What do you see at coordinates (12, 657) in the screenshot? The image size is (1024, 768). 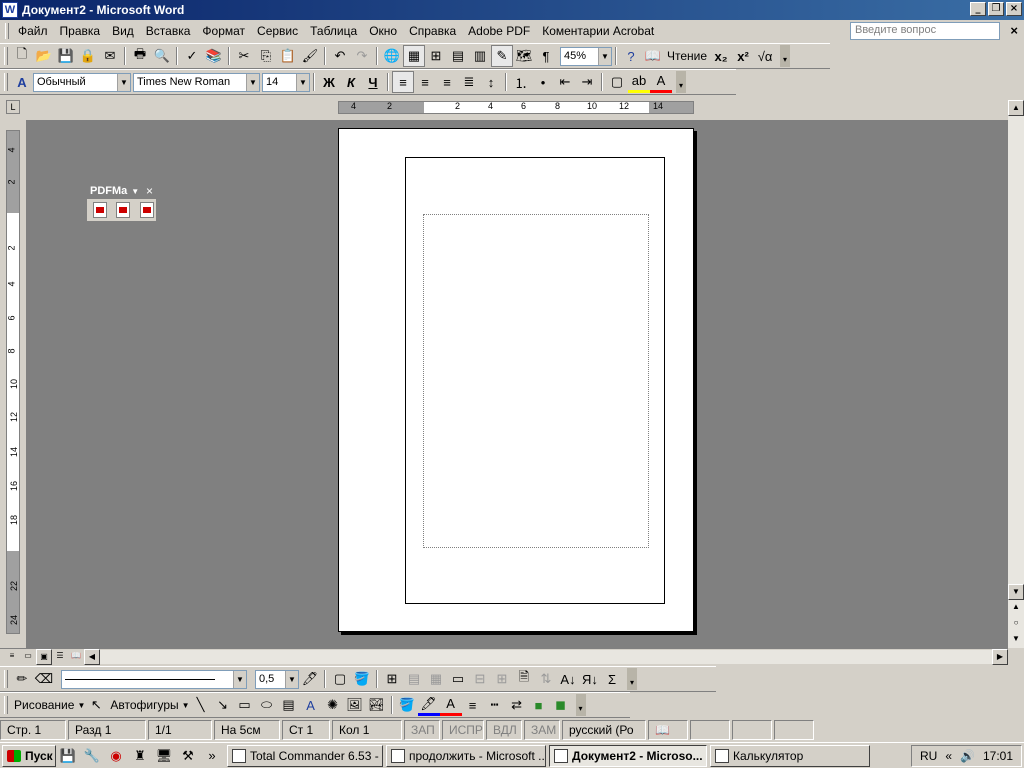 I see `normal-view-icon: ≡` at bounding box center [12, 657].